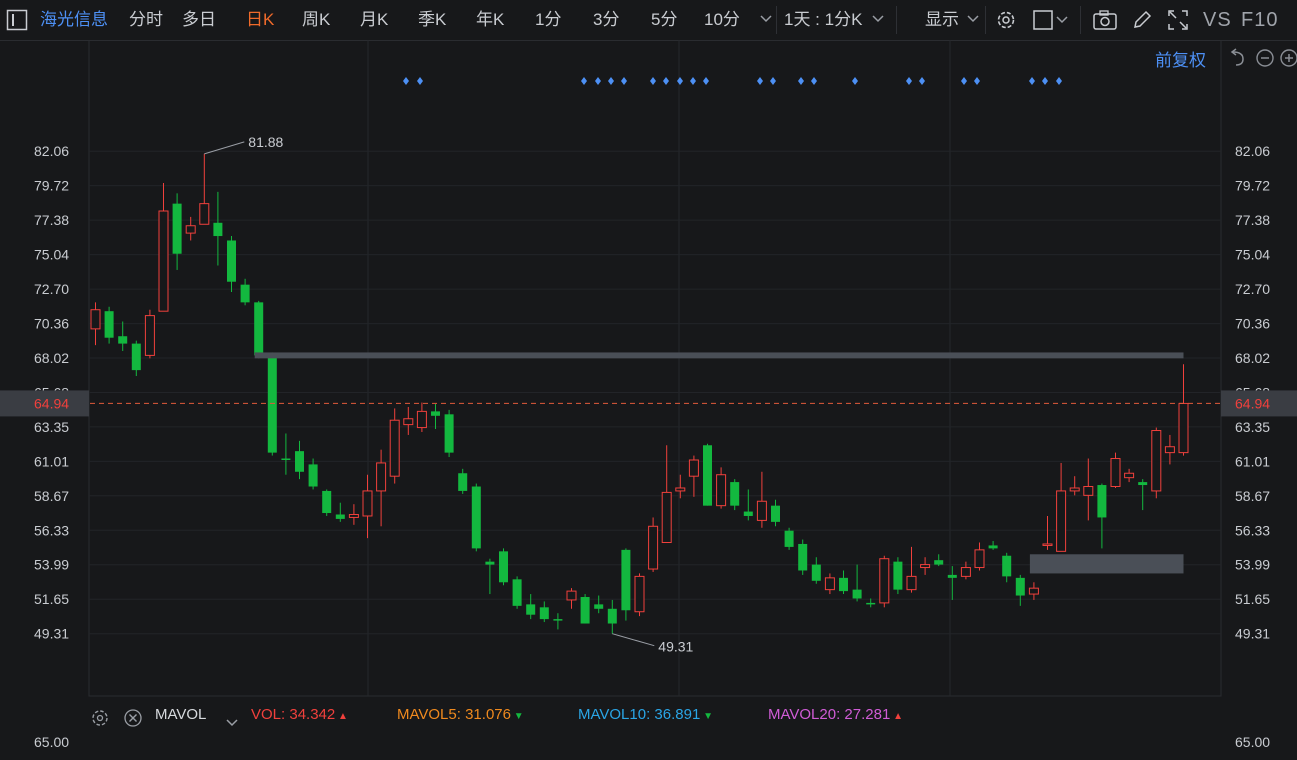  I want to click on y-tick-label-right: 70.36, so click(1252, 324).